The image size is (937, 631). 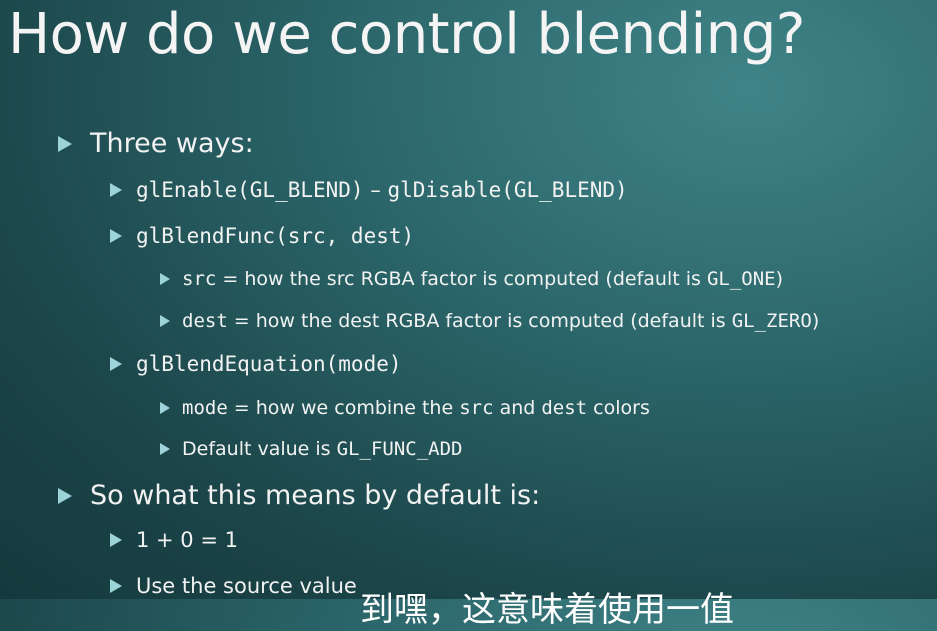 What do you see at coordinates (269, 364) in the screenshot?
I see `code-glblendequation: glBlendEquation(mode)` at bounding box center [269, 364].